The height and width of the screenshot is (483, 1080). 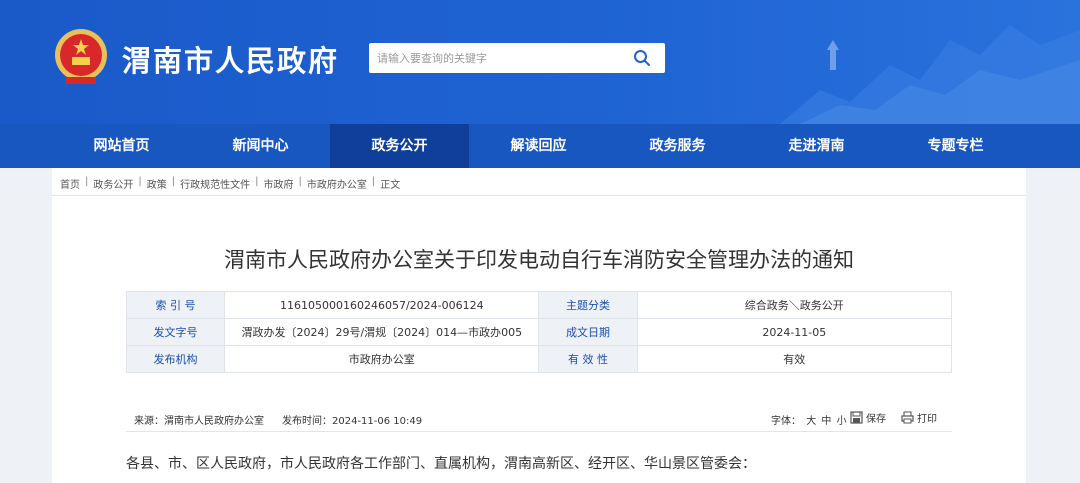 I want to click on font-size-small-button: 小, so click(x=842, y=421).